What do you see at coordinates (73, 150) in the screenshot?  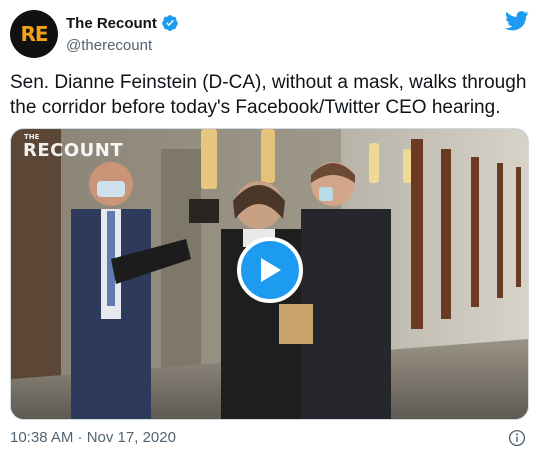 I see `watermark-text: RECOUNT` at bounding box center [73, 150].